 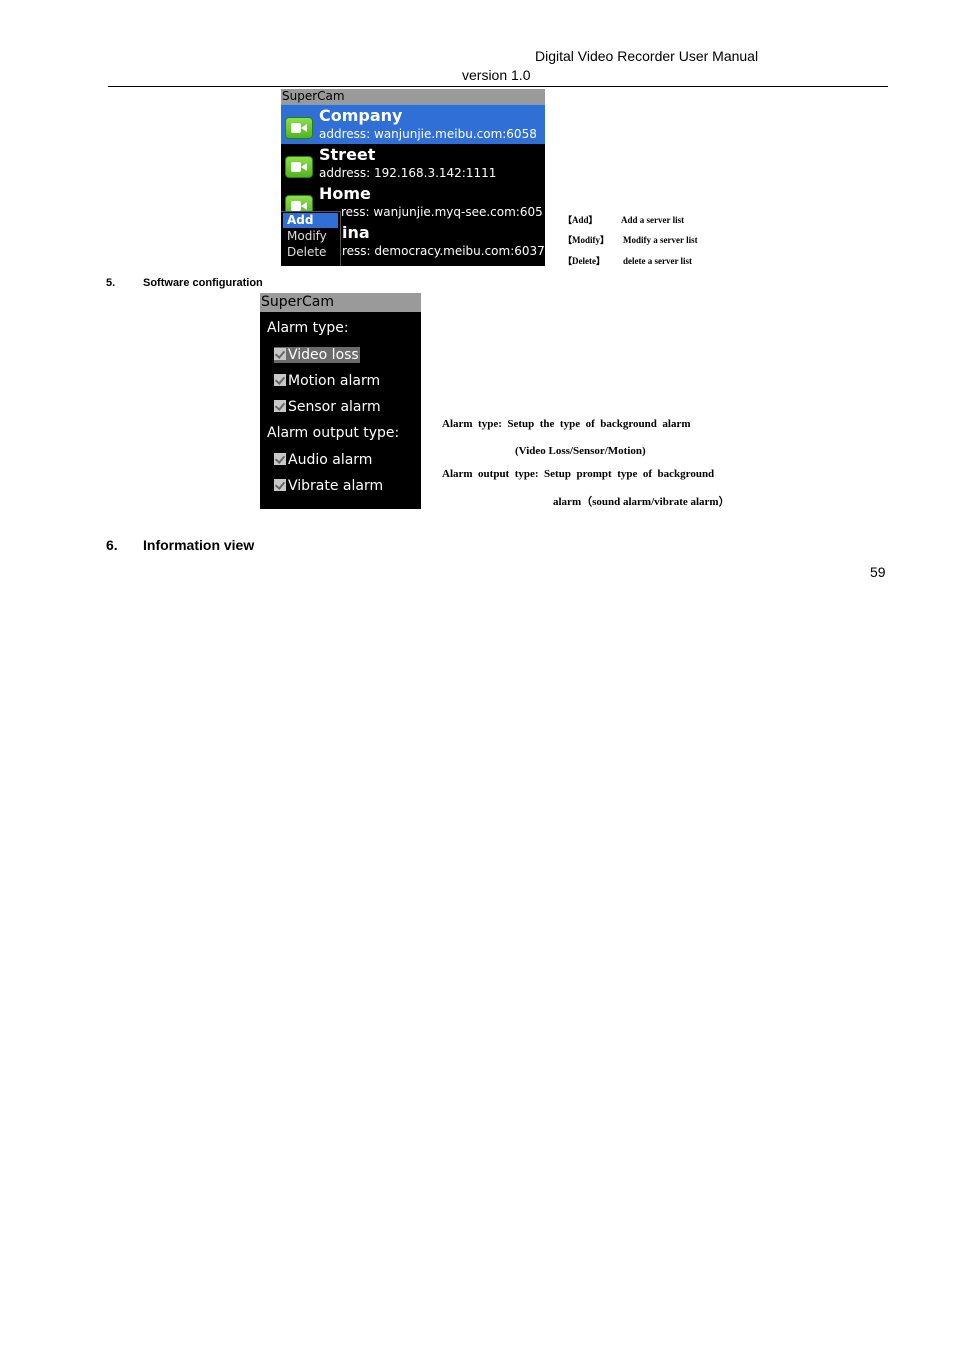 I want to click on checkbox-label: Sensor alarm, so click(x=334, y=407).